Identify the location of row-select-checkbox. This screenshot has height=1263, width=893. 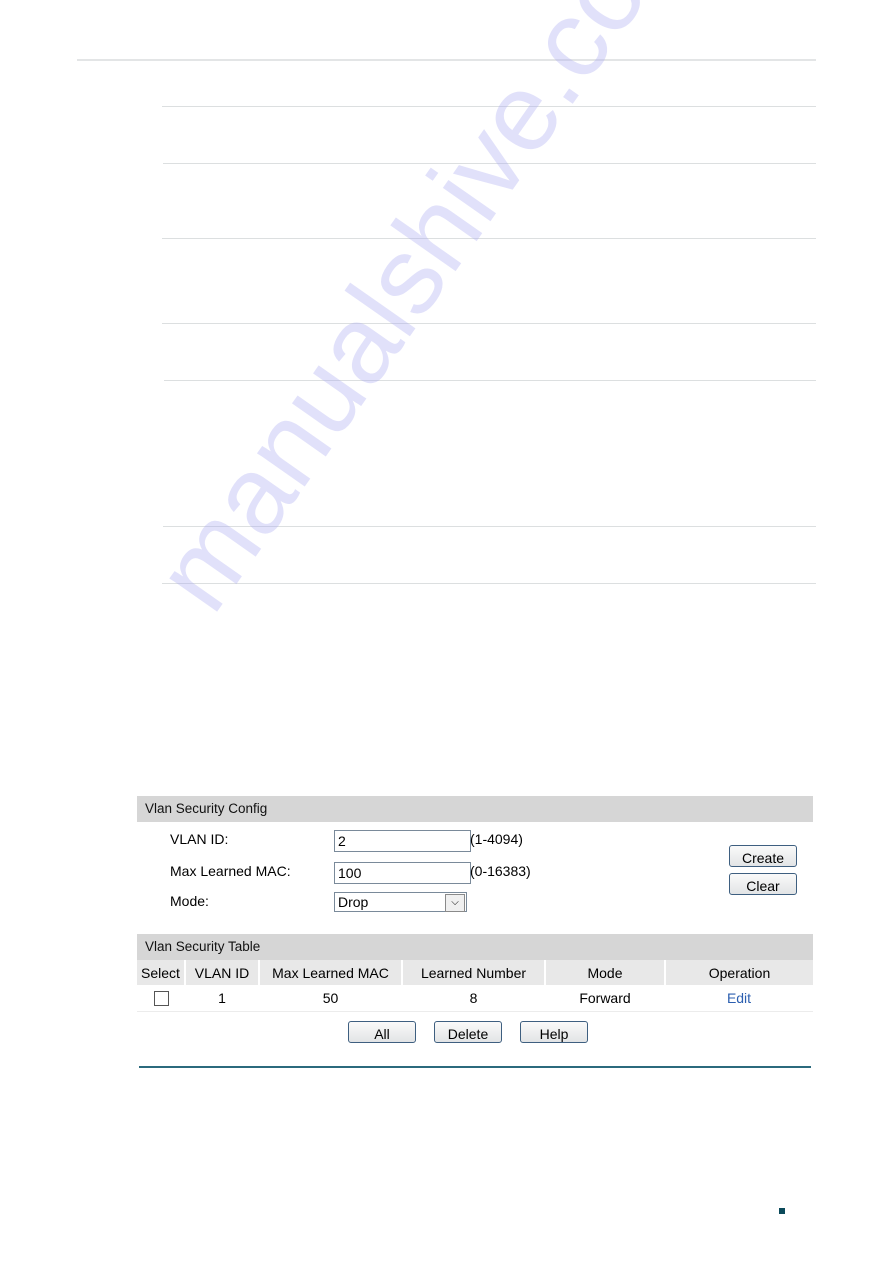
(161, 999).